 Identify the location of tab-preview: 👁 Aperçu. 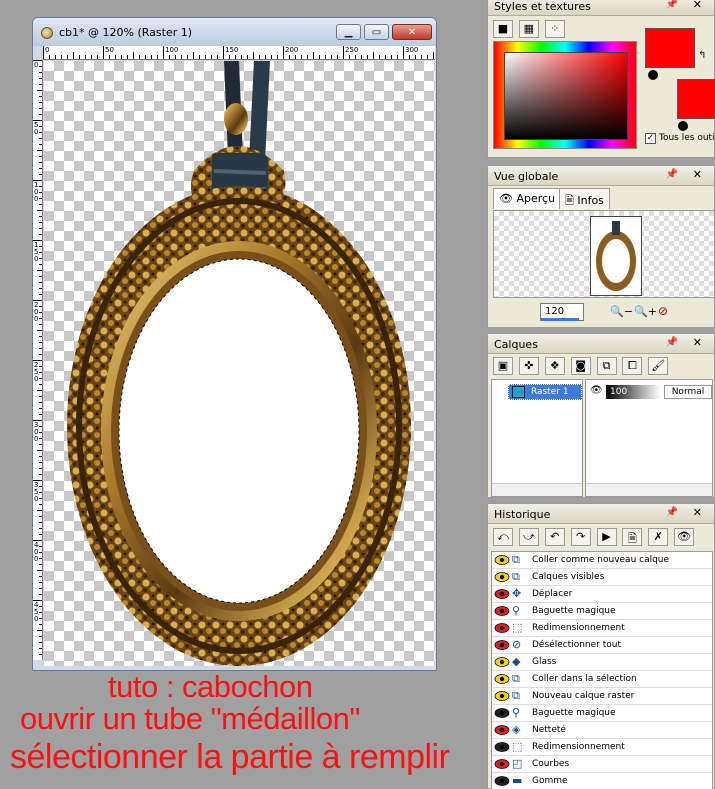
(527, 198).